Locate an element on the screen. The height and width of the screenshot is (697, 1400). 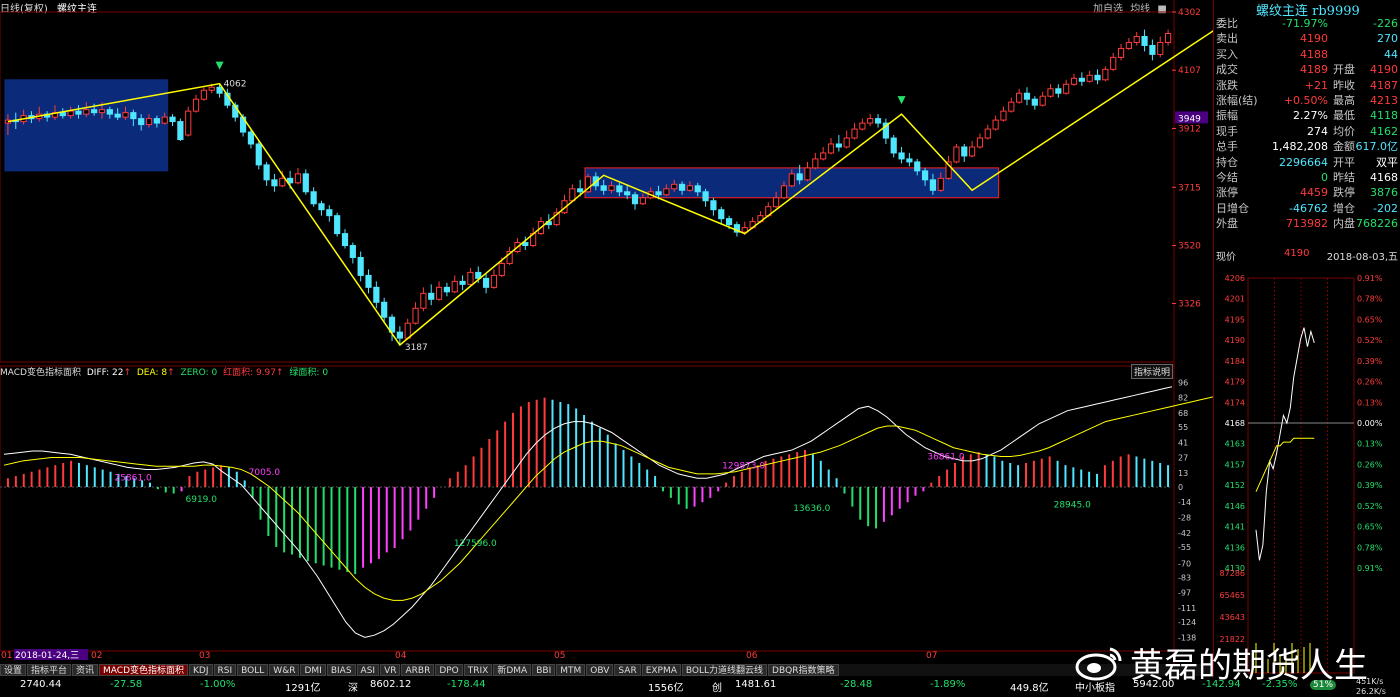
intraday-pct-tick: 0.39% is located at coordinates (1370, 361).